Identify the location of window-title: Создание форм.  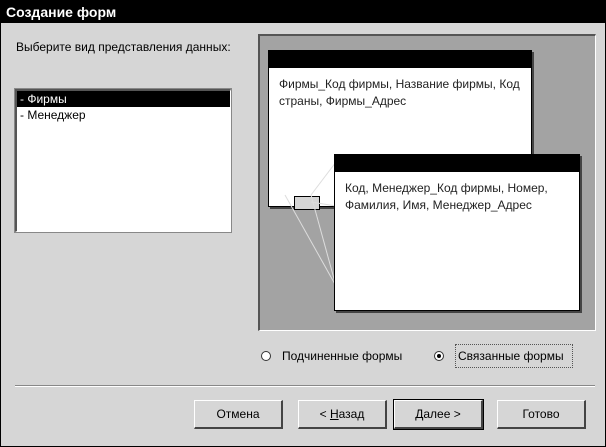
(303, 12).